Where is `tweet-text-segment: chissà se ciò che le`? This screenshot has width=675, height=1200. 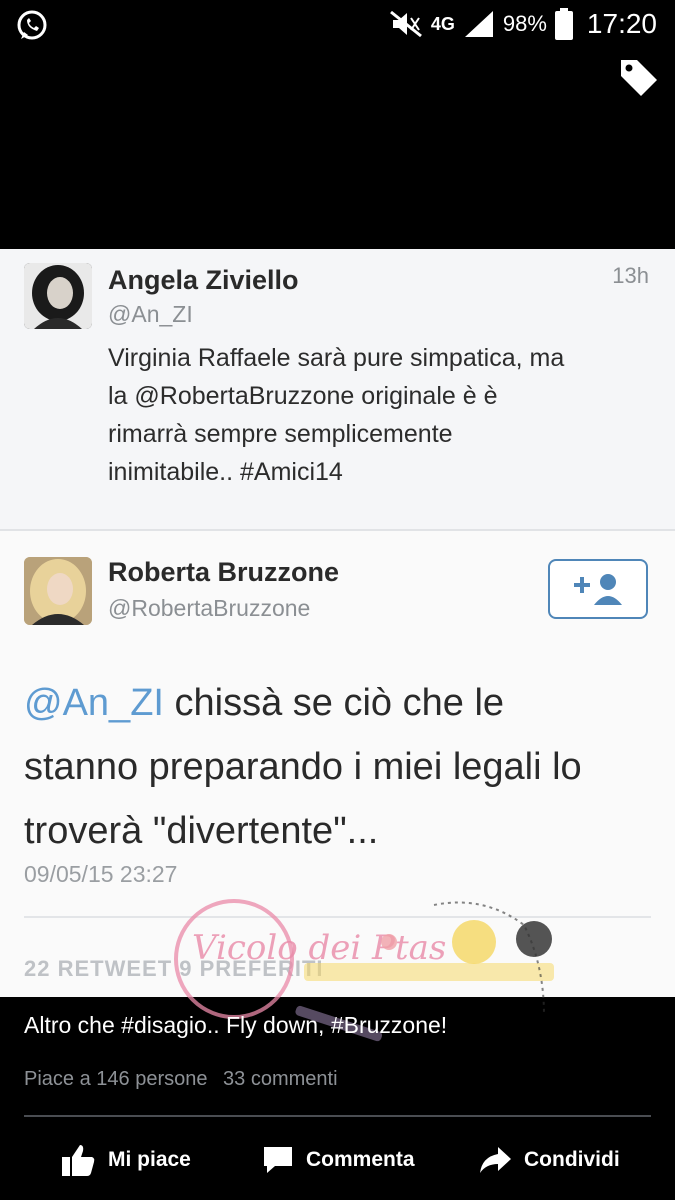
tweet-text-segment: chissà se ciò che le is located at coordinates (334, 703).